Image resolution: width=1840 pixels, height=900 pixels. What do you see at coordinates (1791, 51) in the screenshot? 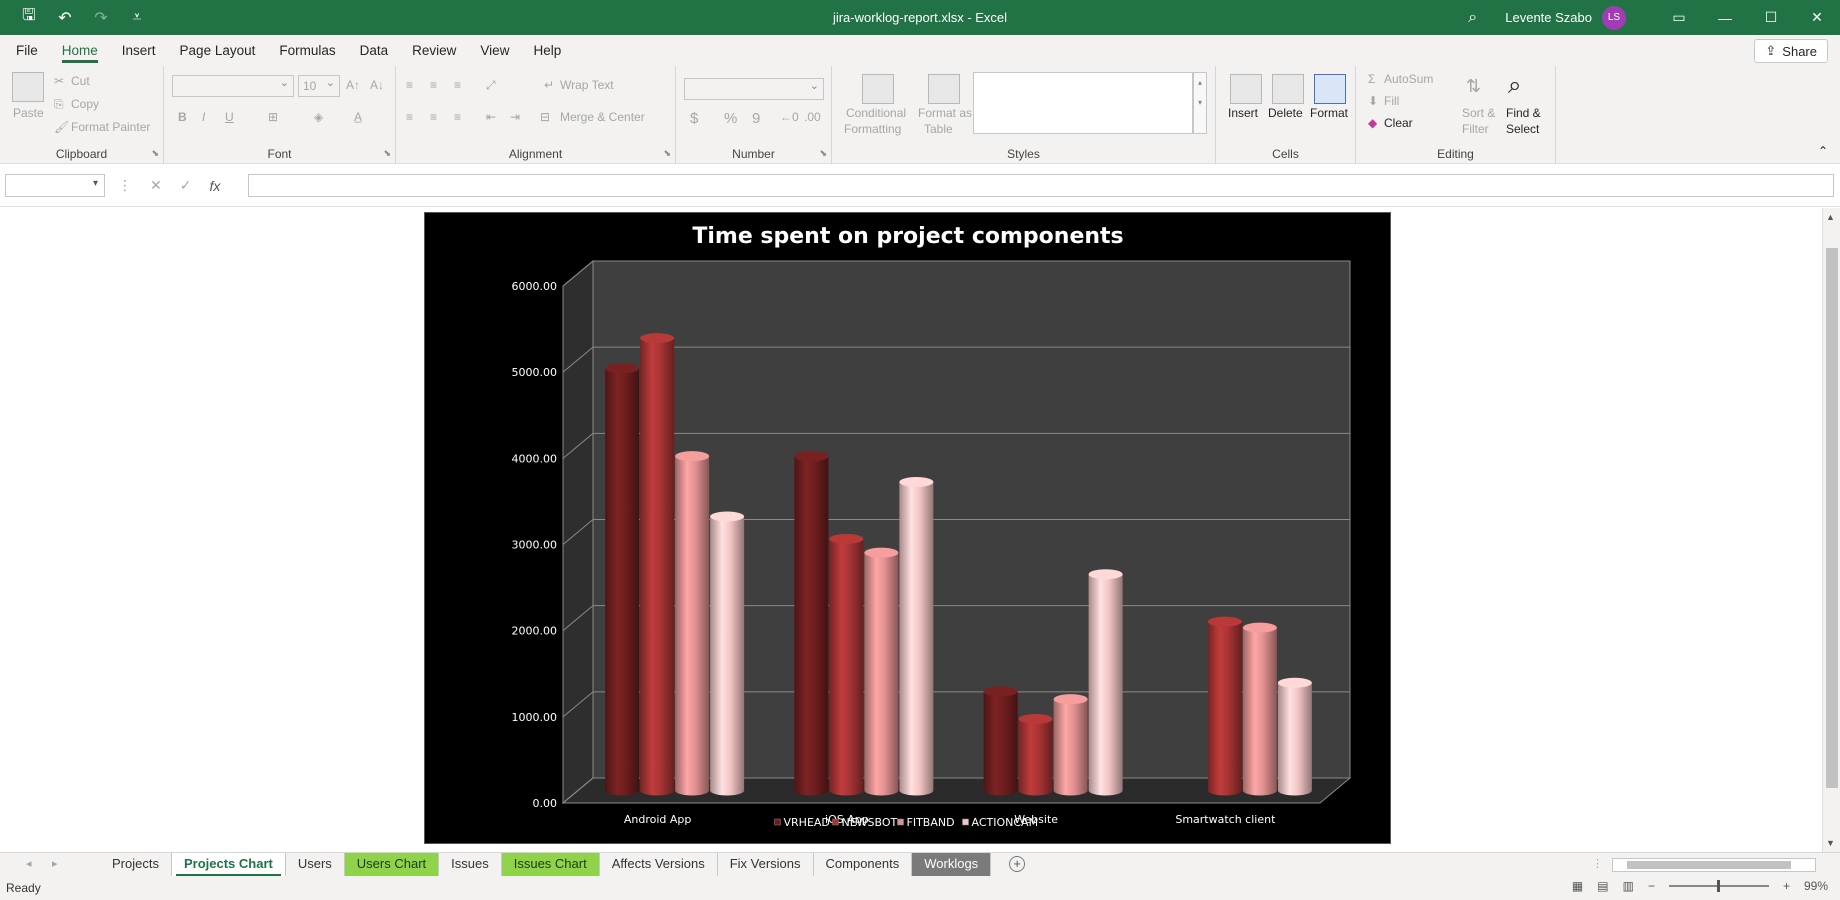
I see `share-button: ⇪ Share` at bounding box center [1791, 51].